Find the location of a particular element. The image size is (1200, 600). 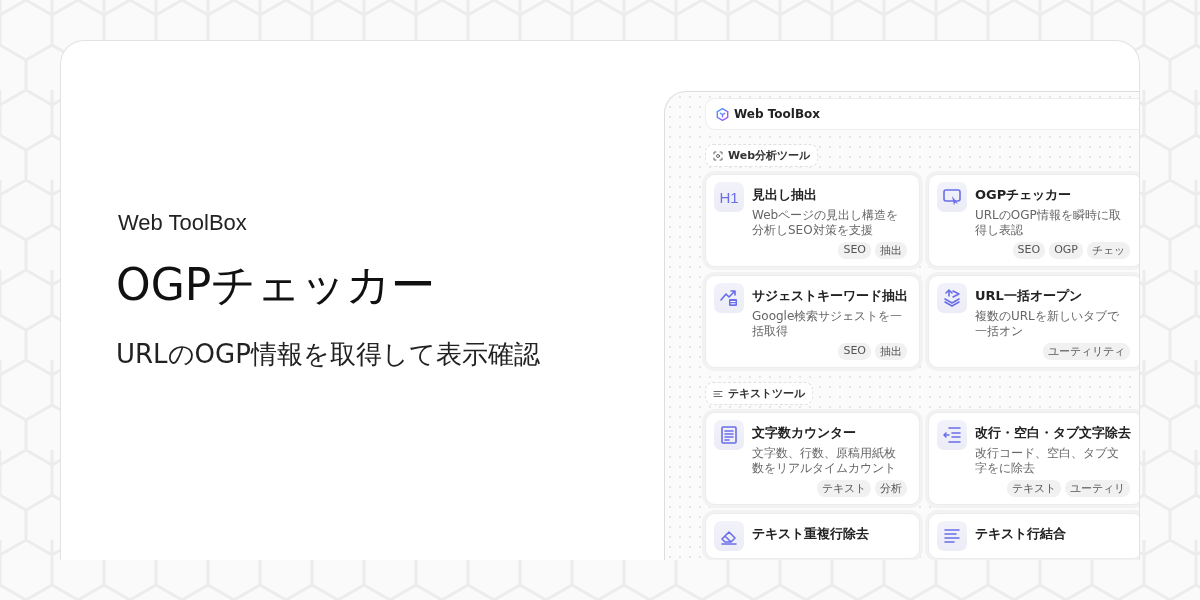

tool-title: URL一括オープン is located at coordinates (1029, 296).